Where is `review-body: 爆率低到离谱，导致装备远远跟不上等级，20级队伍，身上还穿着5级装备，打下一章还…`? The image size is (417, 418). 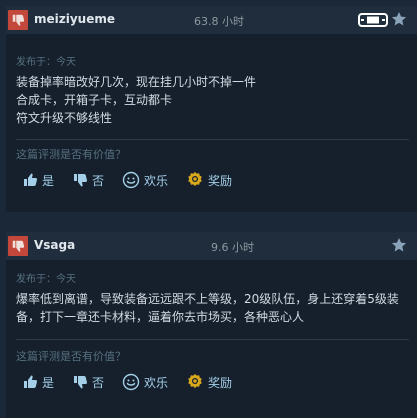
review-body: 爆率低到离谱，导致装备远远跟不上等级，20级队伍，身上还穿着5级装备，打下一章还… is located at coordinates (212, 308).